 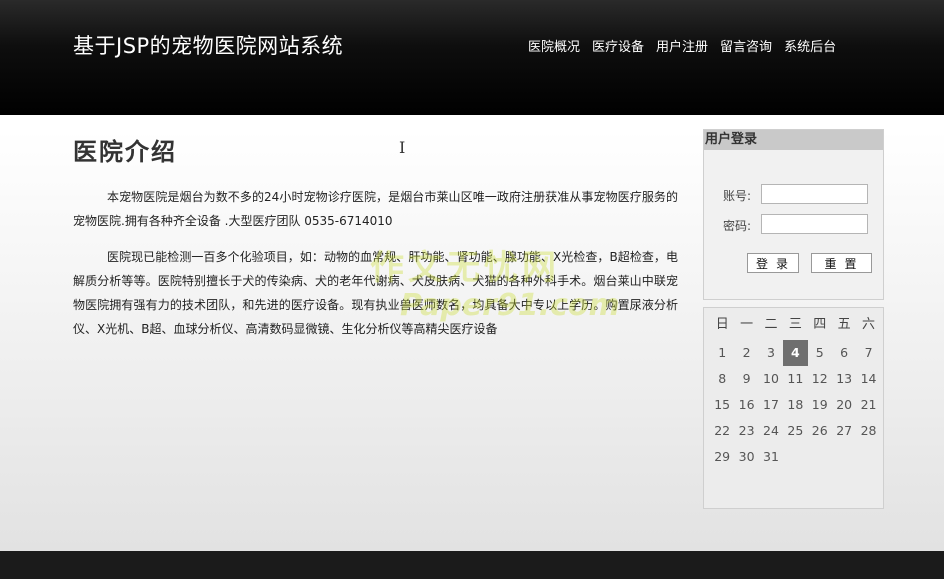 What do you see at coordinates (869, 324) in the screenshot?
I see `calendar-weekday: 六` at bounding box center [869, 324].